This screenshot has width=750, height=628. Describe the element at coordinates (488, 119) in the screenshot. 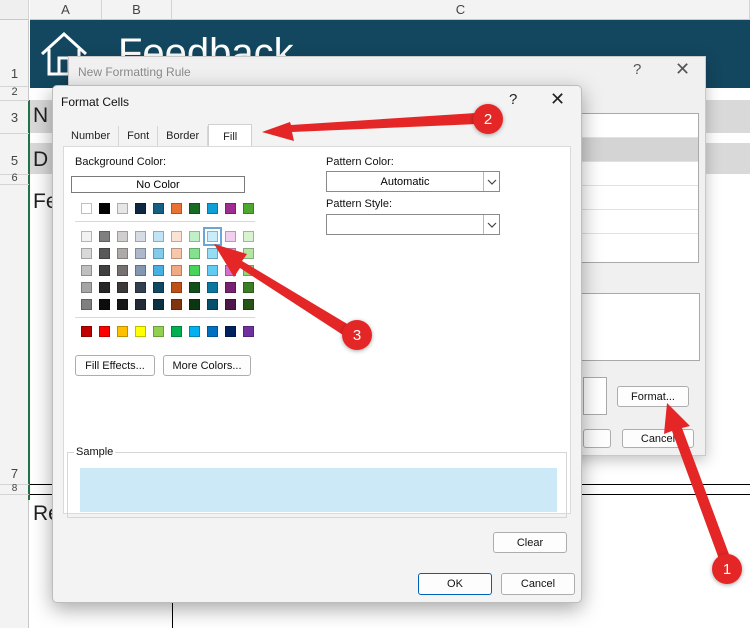

I see `annotation-badge-2: 2` at that location.